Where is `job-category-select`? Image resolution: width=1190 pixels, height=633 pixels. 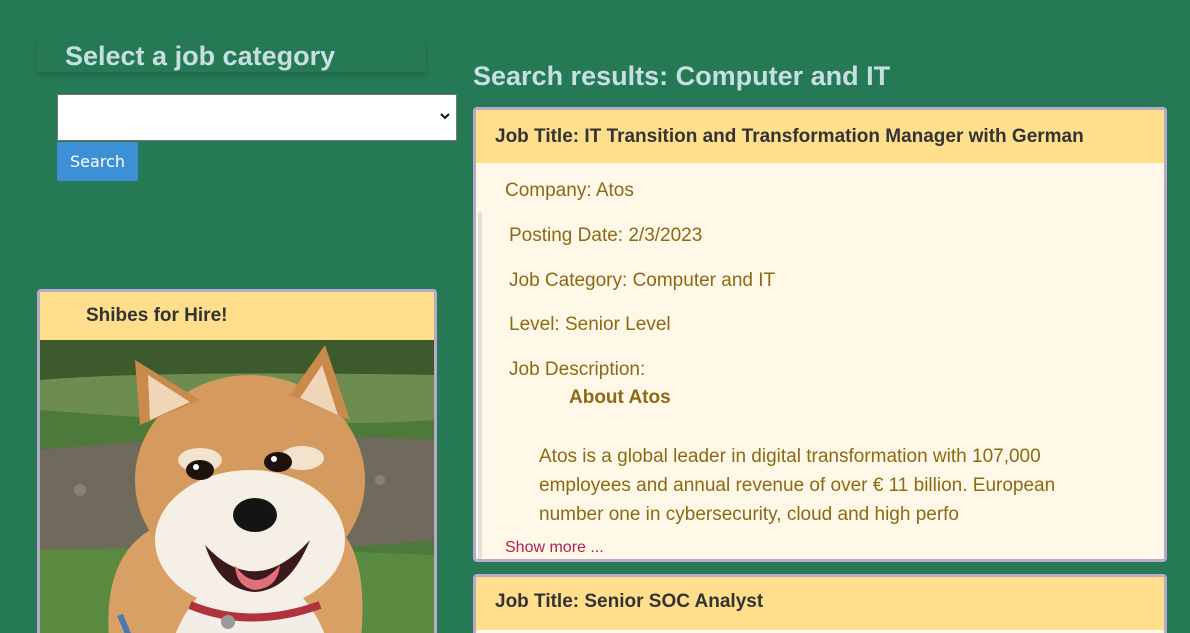
job-category-select is located at coordinates (257, 117).